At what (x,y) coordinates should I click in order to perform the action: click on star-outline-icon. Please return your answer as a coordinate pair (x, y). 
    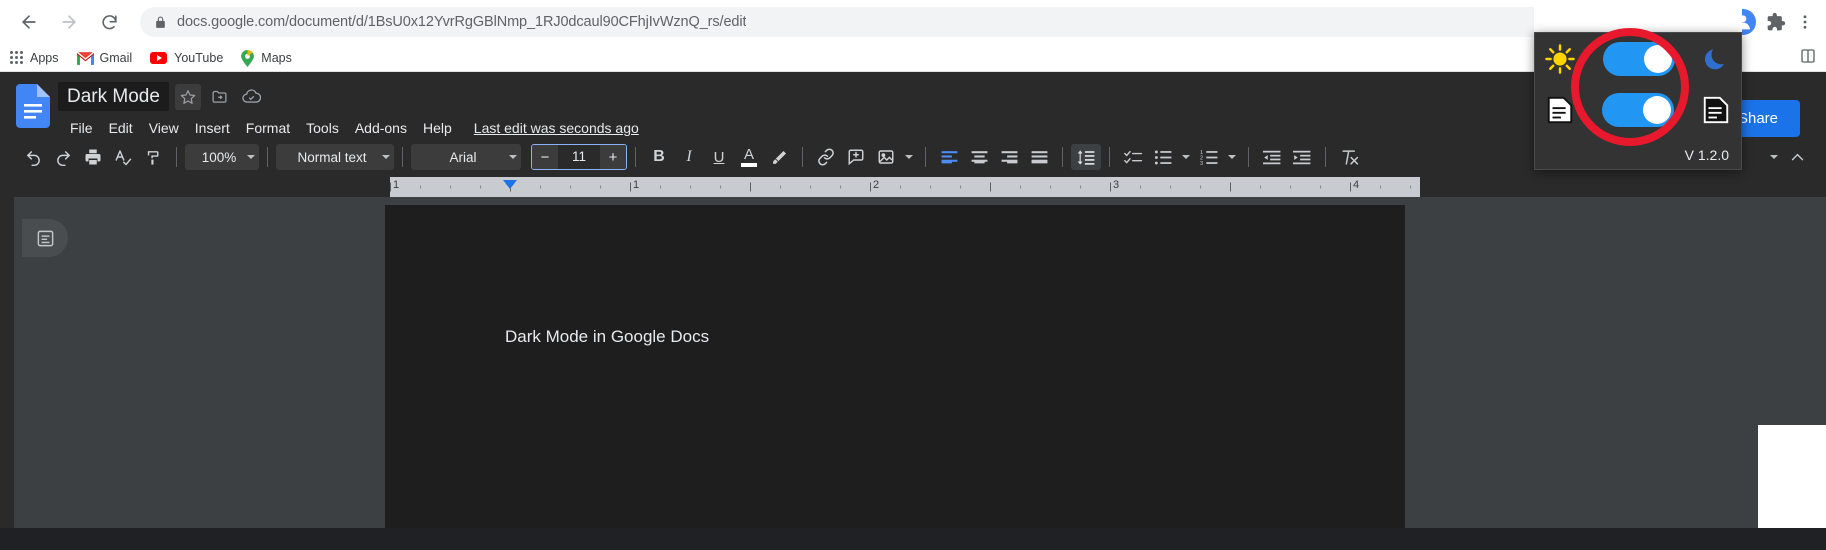
    Looking at the image, I should click on (187, 96).